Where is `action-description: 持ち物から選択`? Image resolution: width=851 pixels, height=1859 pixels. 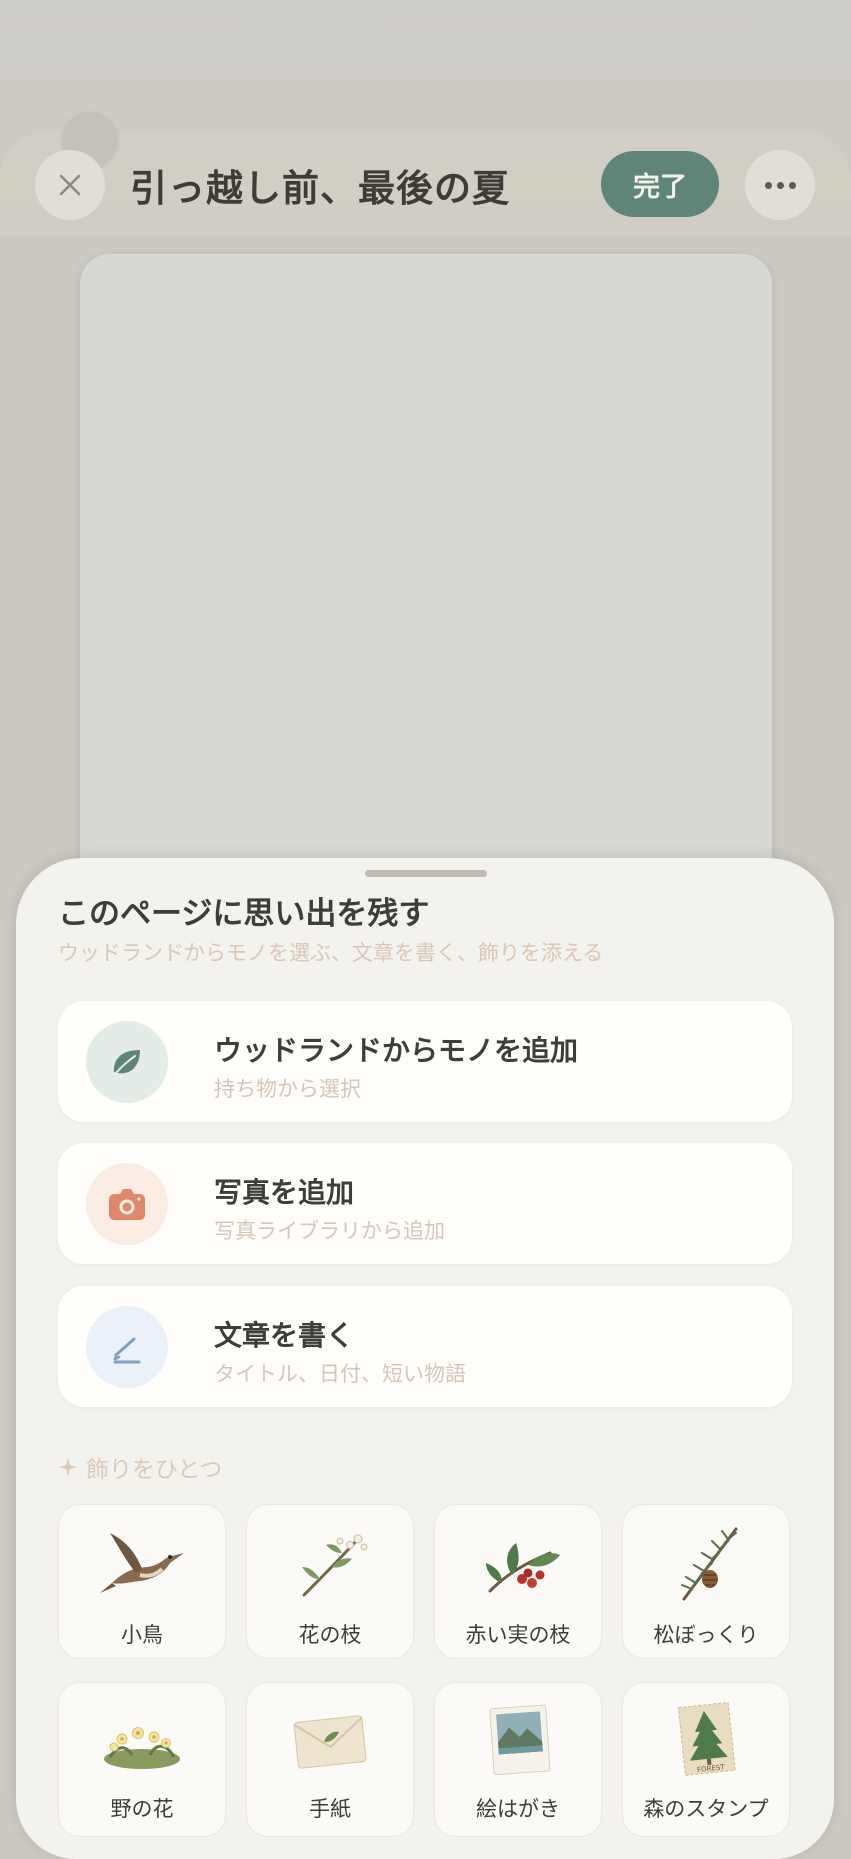
action-description: 持ち物から選択 is located at coordinates (287, 1089).